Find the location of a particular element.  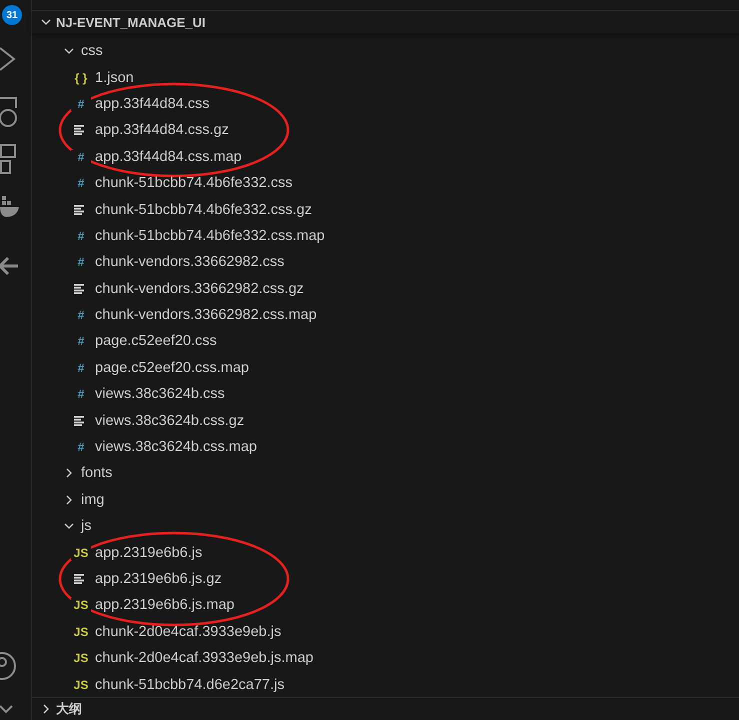

file-name: app.33f44d84.css.map is located at coordinates (168, 156).